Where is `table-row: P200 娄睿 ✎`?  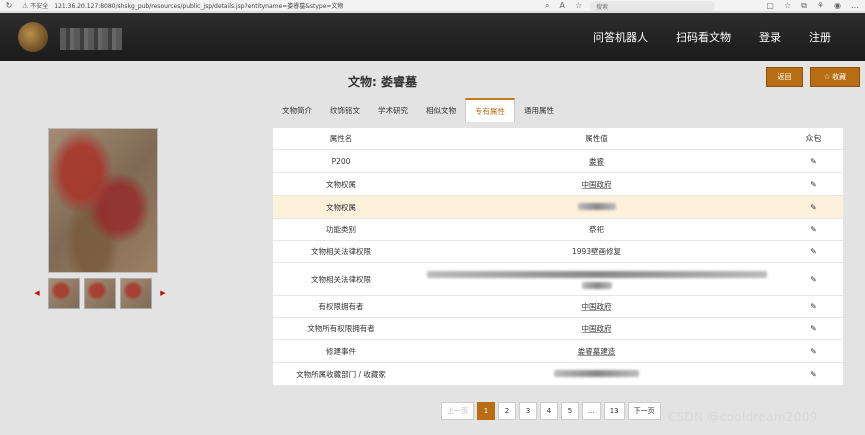 table-row: P200 娄睿 ✎ is located at coordinates (558, 161).